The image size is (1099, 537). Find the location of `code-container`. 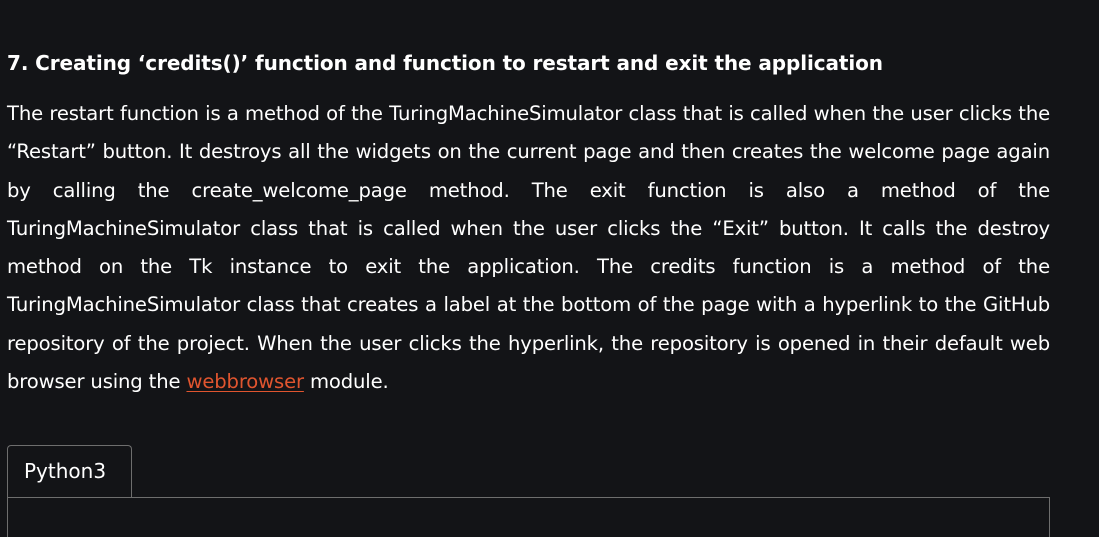

code-container is located at coordinates (528, 517).